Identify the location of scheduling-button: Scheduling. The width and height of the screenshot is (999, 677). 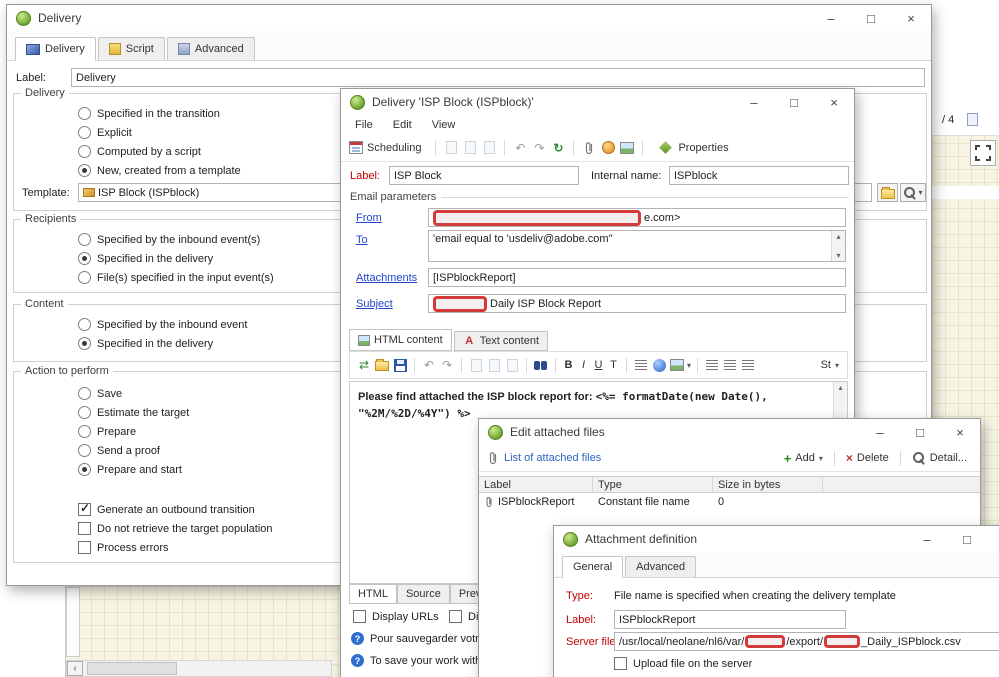
(387, 147).